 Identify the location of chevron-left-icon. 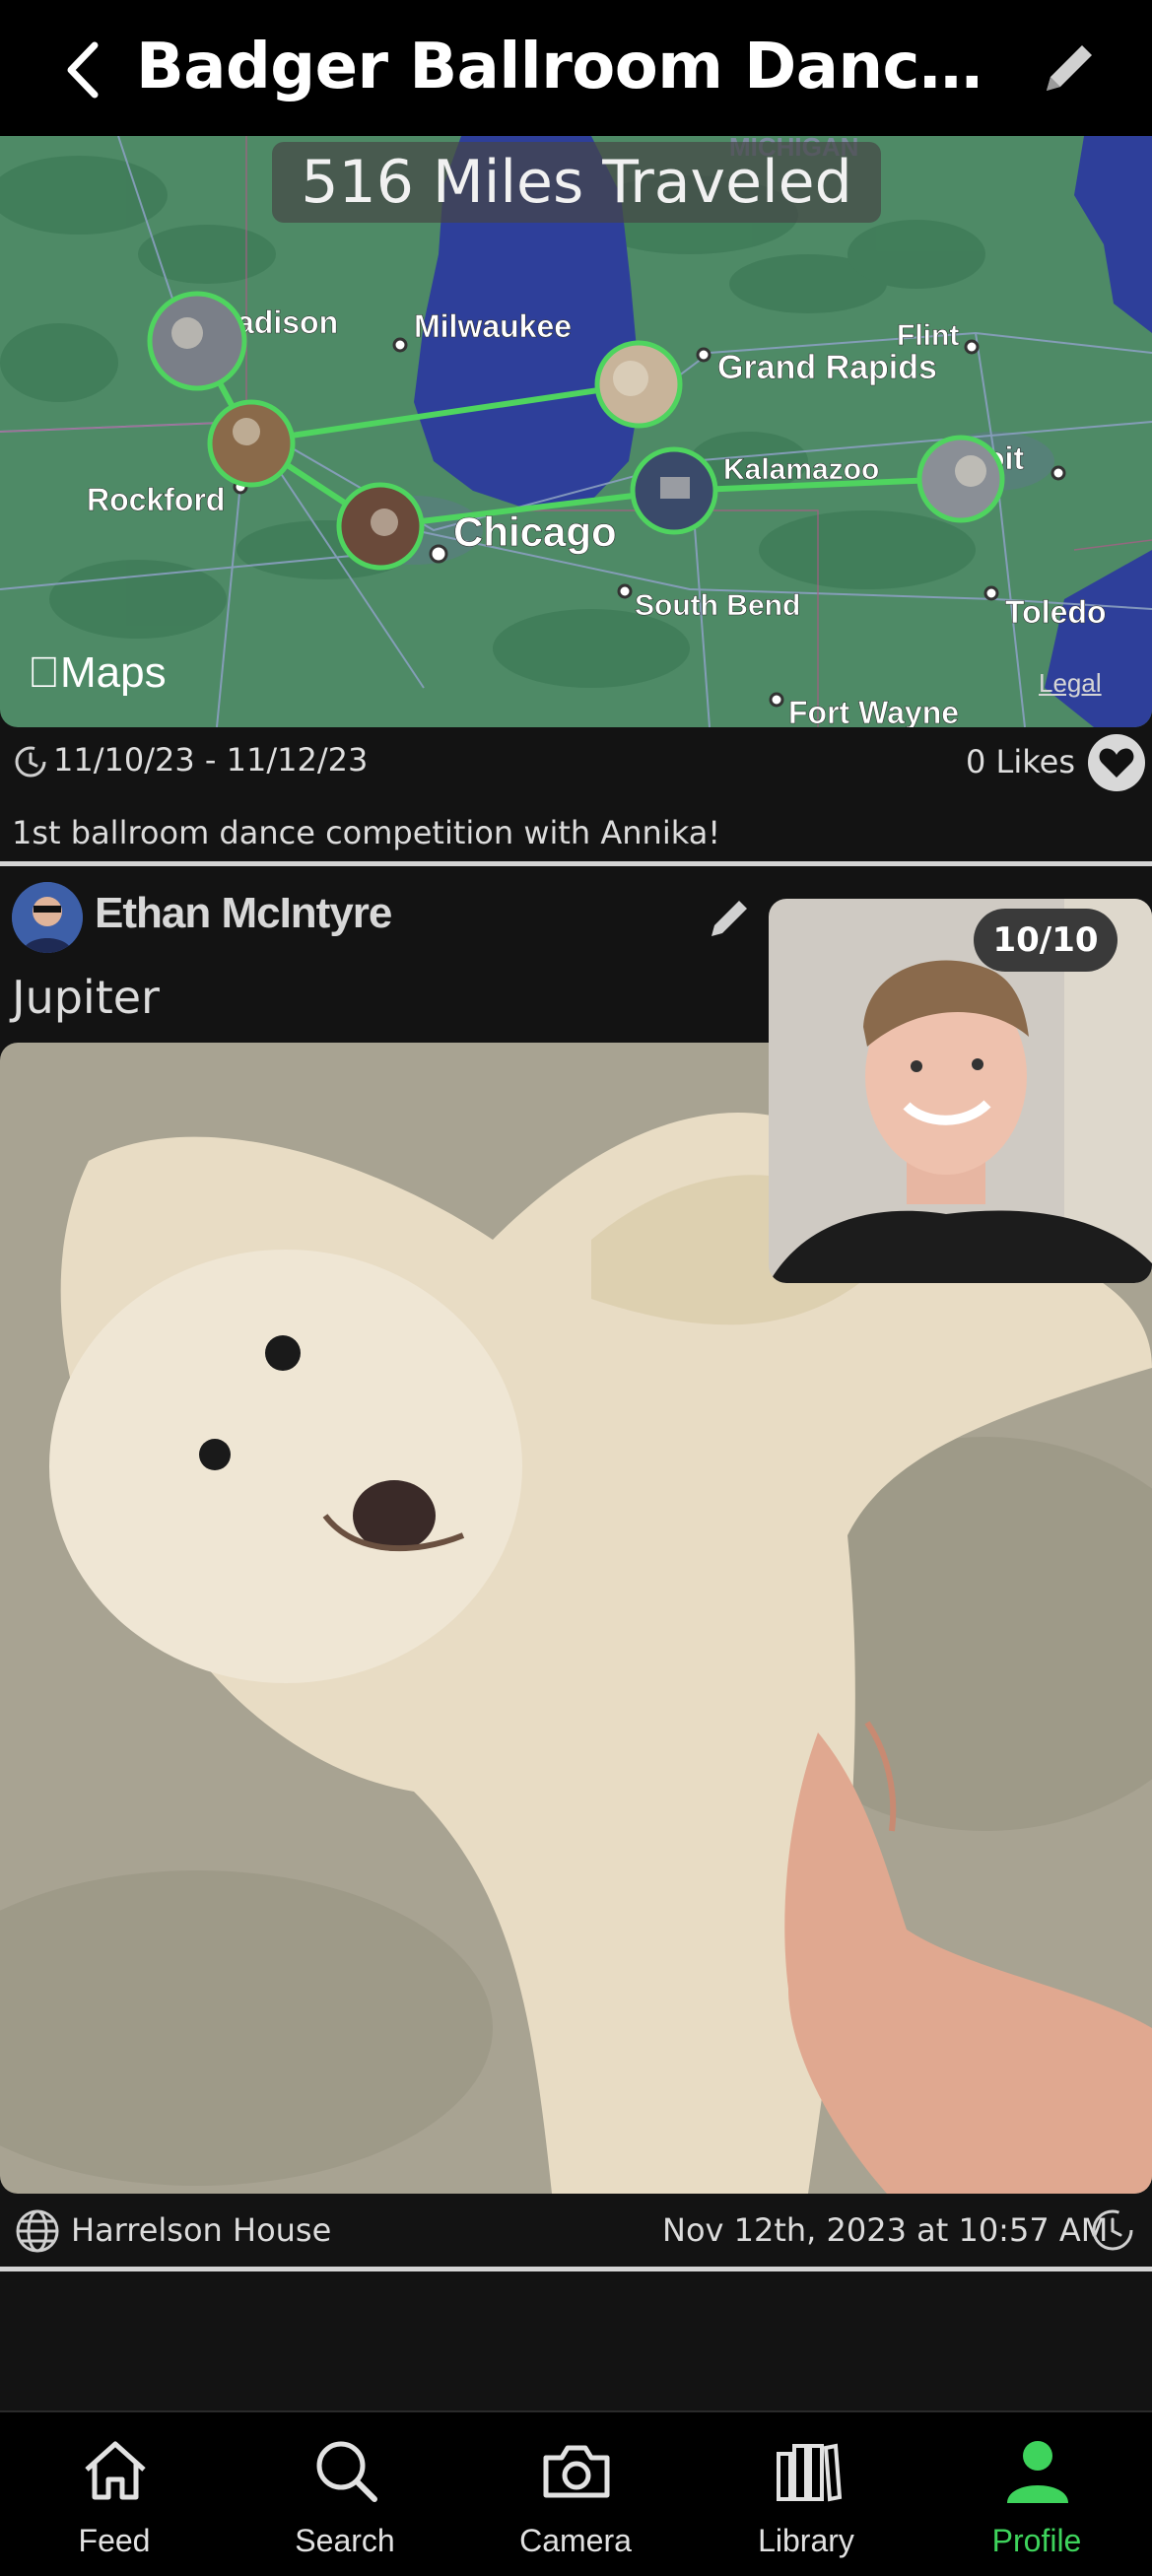
(84, 69).